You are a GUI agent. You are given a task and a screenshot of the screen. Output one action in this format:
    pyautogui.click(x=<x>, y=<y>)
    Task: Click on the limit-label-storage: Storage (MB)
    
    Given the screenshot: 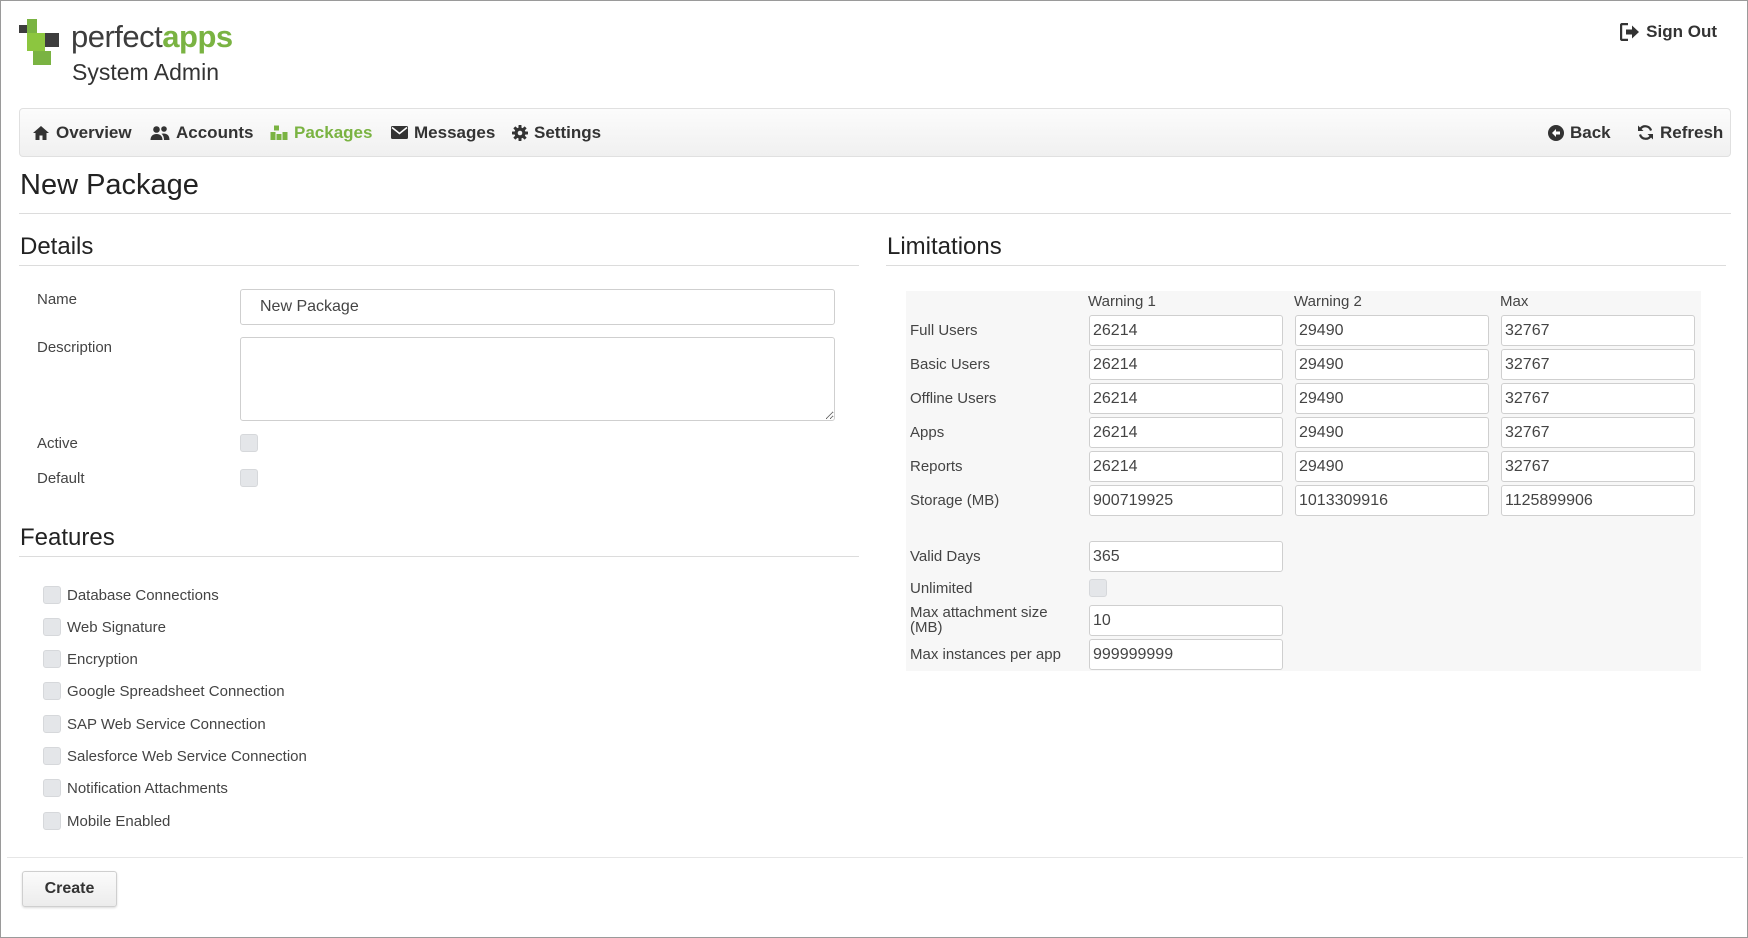 What is the action you would take?
    pyautogui.click(x=955, y=500)
    